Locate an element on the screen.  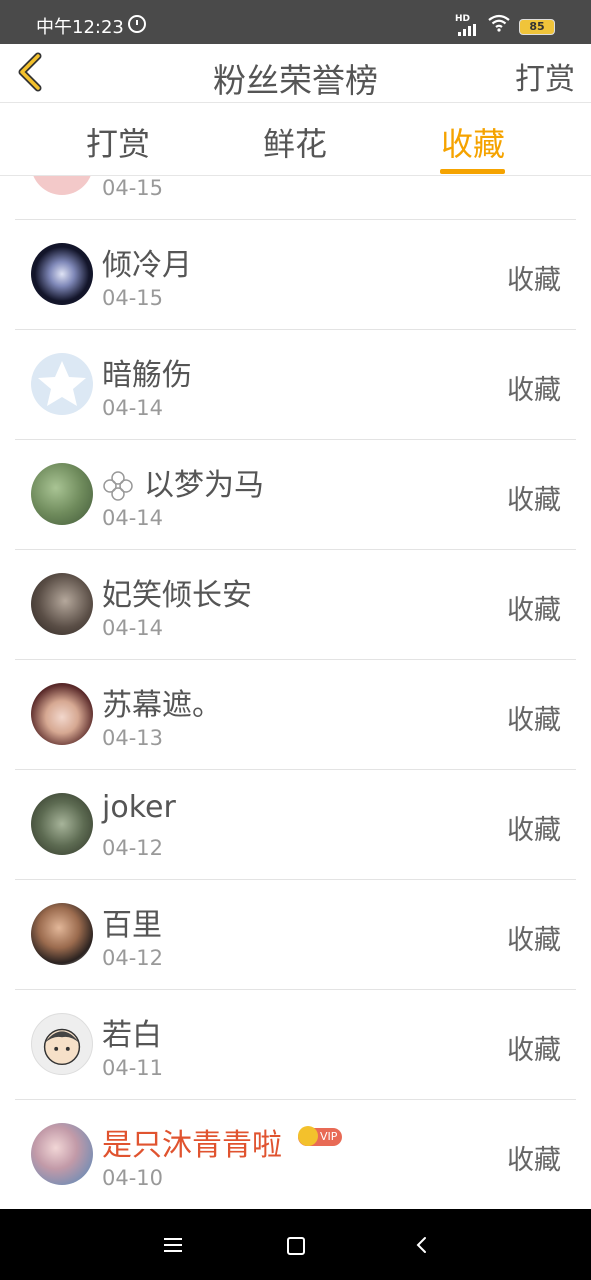
tab-favorites: 收藏 is located at coordinates (473, 142).